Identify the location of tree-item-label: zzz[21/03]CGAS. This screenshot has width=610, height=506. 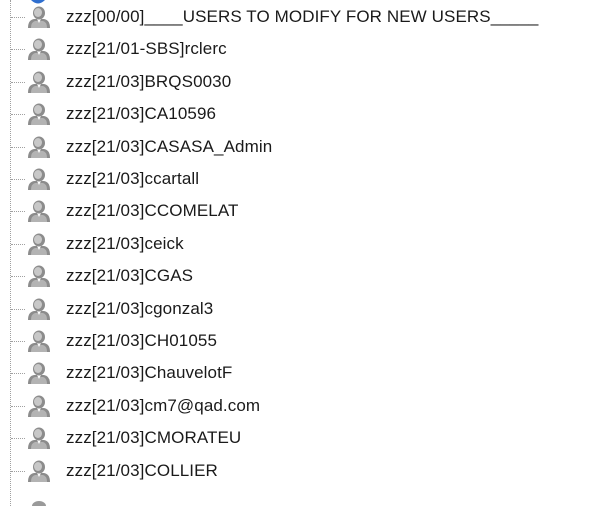
(130, 276).